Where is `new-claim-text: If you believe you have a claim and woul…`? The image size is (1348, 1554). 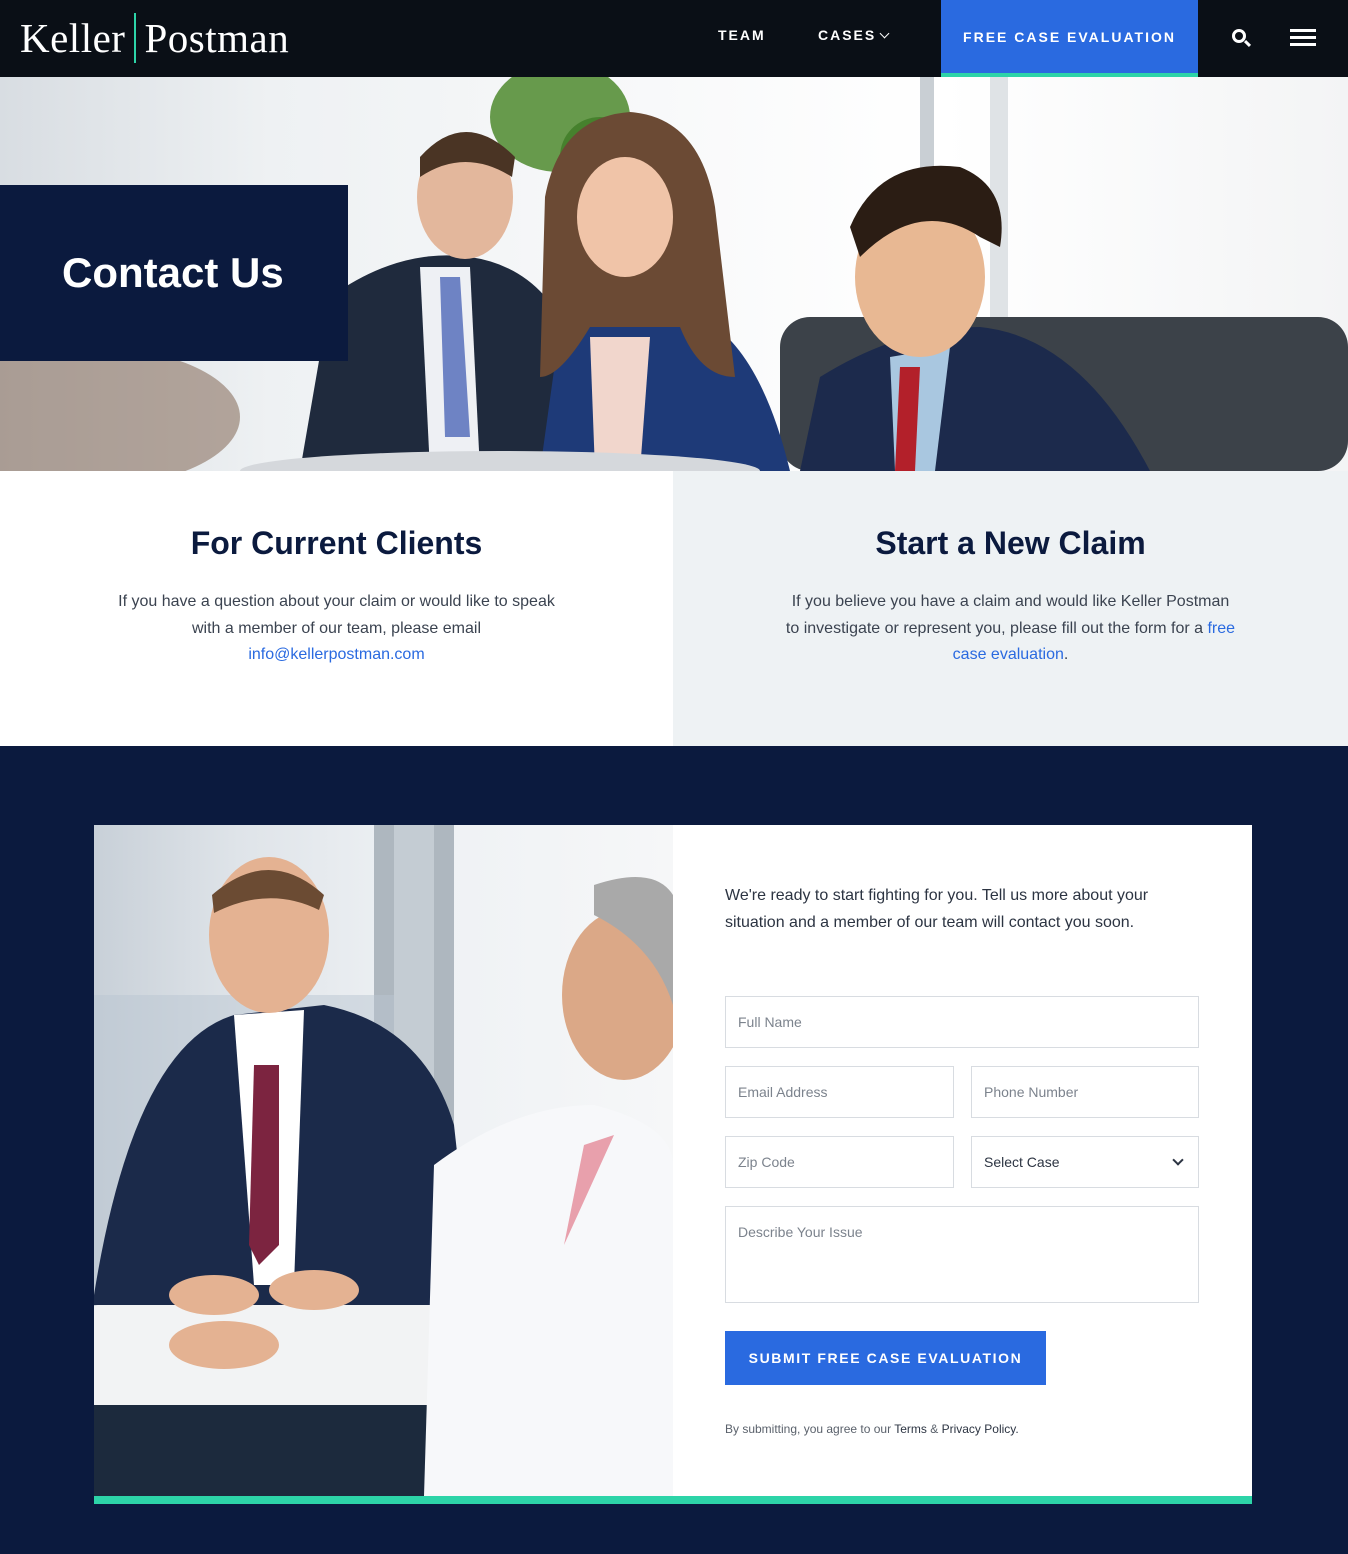
new-claim-text: If you believe you have a claim and woul… is located at coordinates (1011, 629).